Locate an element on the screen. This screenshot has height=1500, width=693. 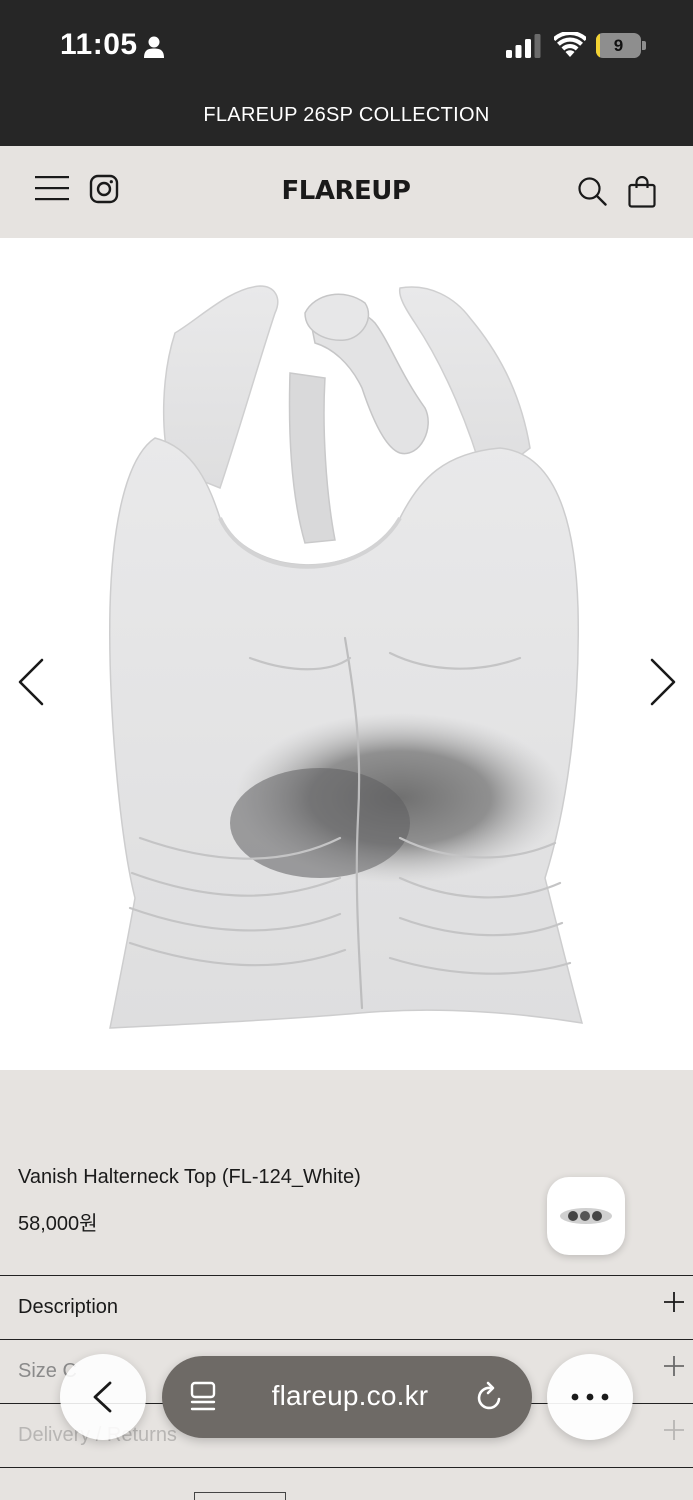
product-price: 58,000원 is located at coordinates (58, 1224).